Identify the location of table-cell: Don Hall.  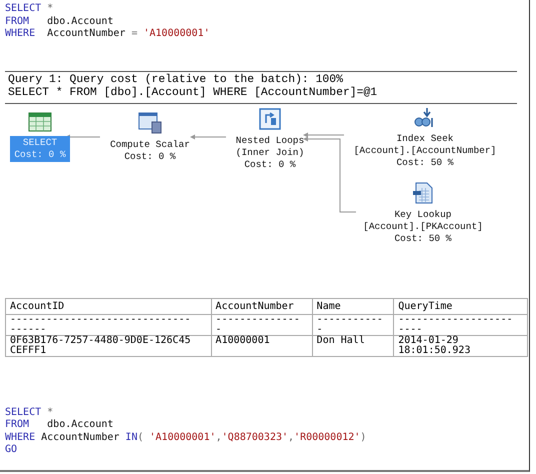
(353, 345).